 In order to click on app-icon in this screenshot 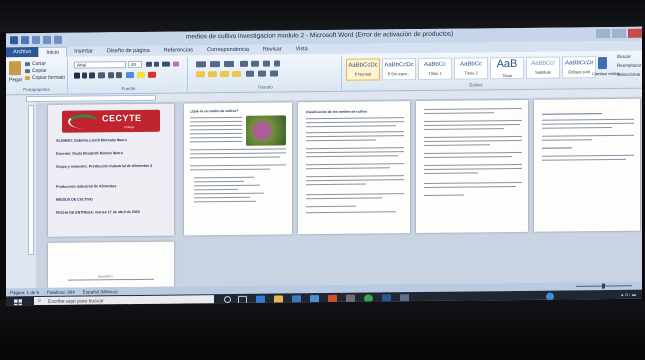, I will do `click(404, 298)`.